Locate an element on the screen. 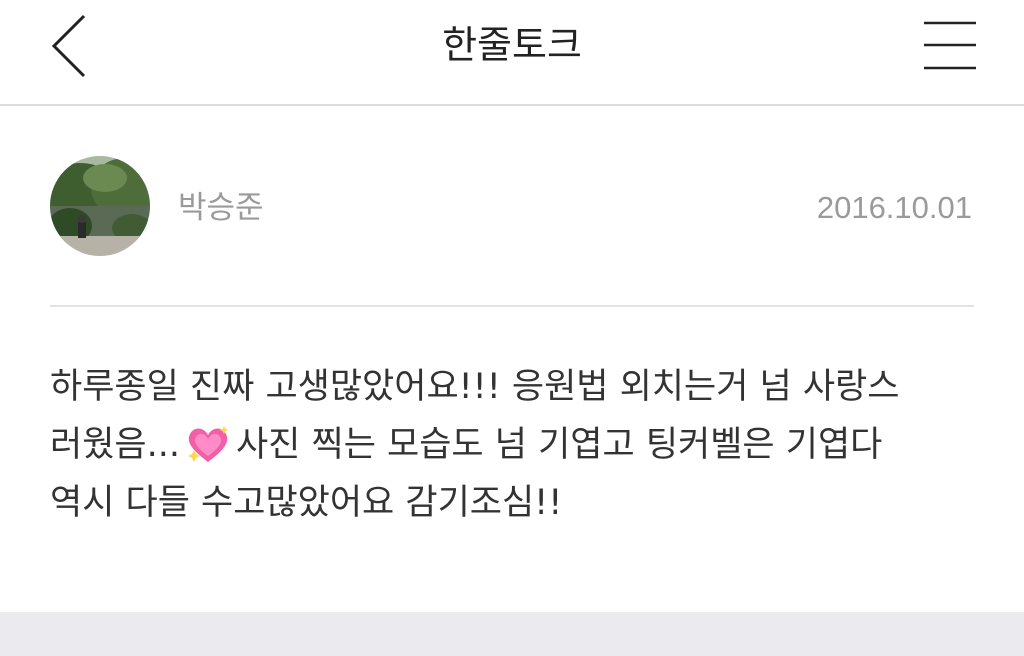  avatar is located at coordinates (100, 206).